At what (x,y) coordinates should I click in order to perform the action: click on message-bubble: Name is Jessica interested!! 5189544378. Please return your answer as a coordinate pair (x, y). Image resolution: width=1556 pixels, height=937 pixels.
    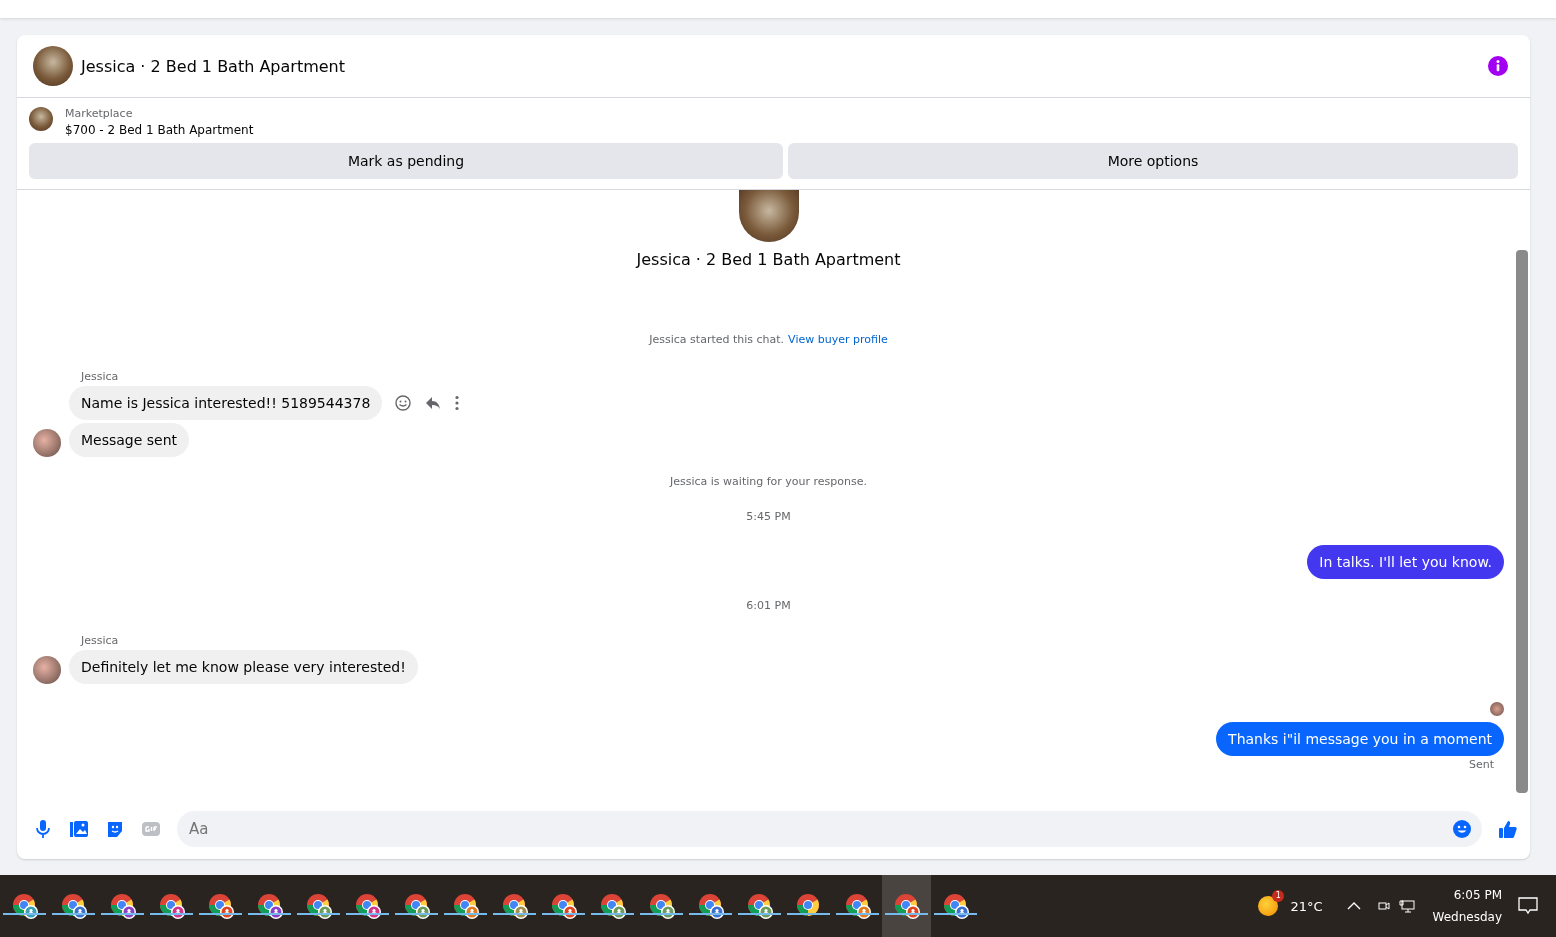
    Looking at the image, I should click on (226, 403).